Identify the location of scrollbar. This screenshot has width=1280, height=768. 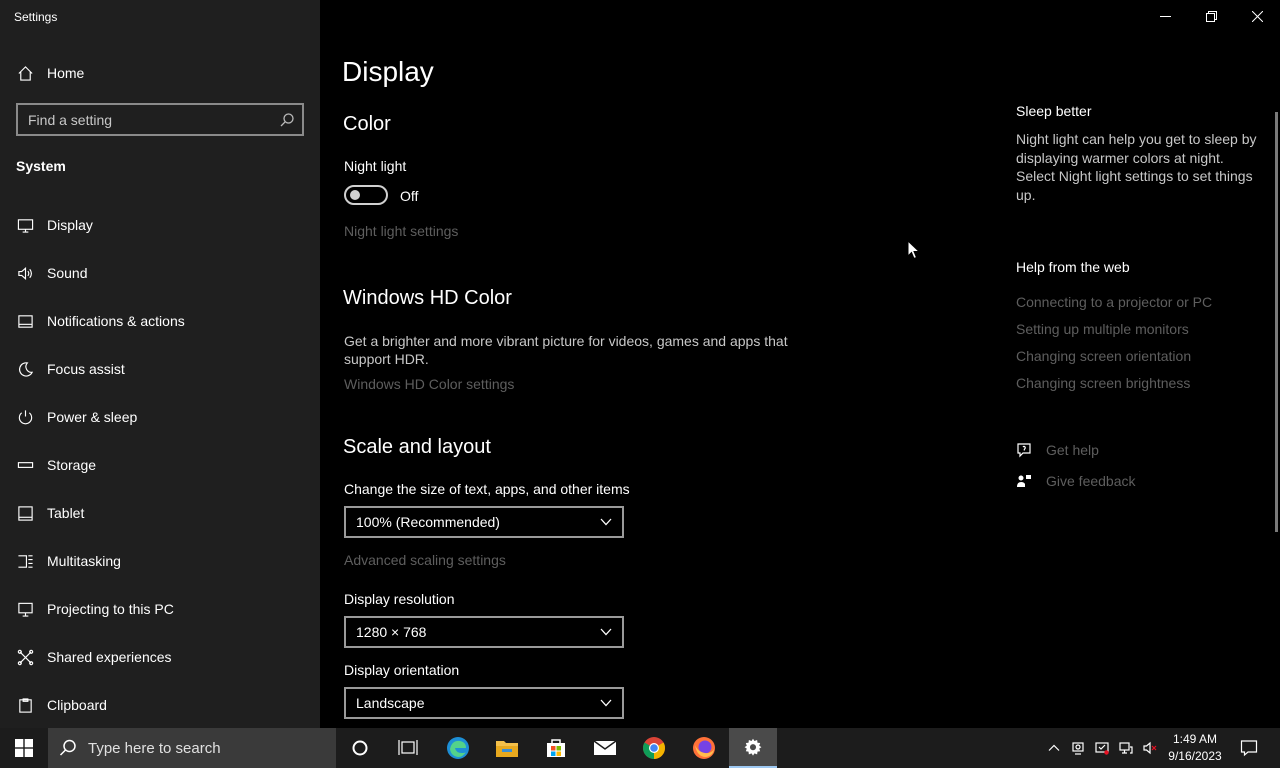
(1276, 322).